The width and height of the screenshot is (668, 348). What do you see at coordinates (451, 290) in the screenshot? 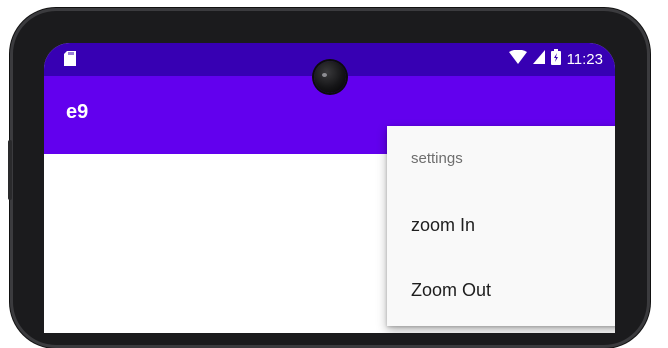
I see `menu-item-zoom-out: Zoom Out` at bounding box center [451, 290].